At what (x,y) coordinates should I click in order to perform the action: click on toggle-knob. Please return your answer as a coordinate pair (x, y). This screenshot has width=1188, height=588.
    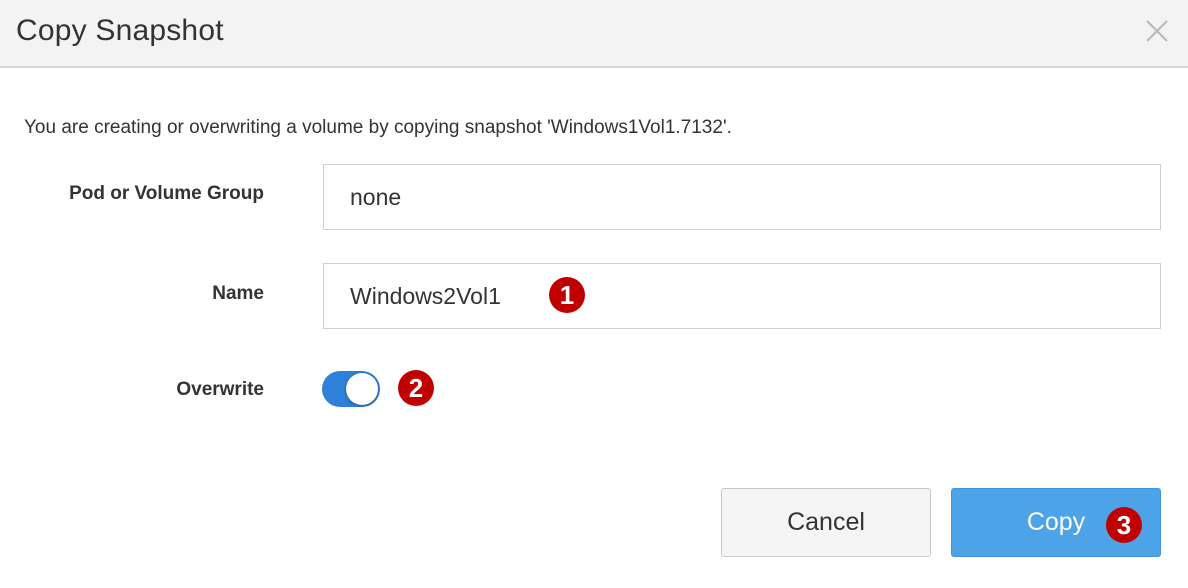
    Looking at the image, I should click on (362, 389).